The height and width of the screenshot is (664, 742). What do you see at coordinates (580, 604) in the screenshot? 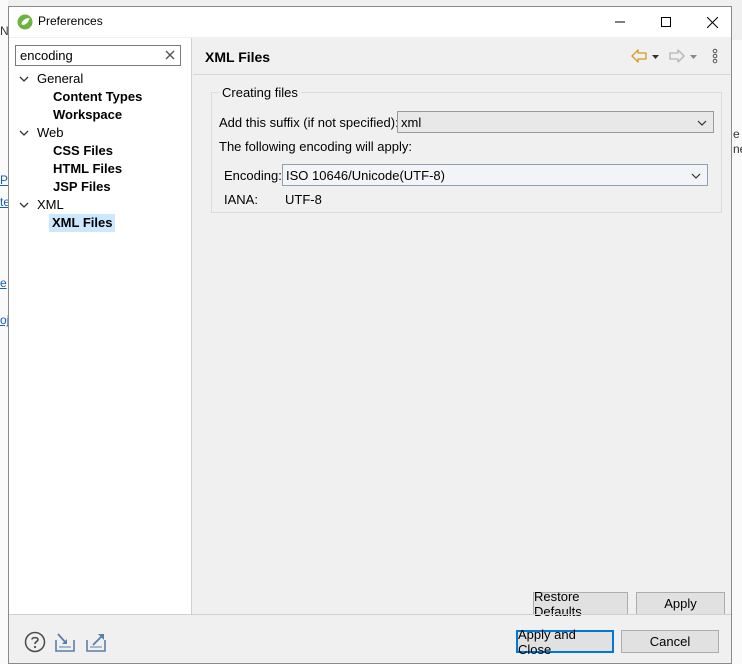
I see `restore-defaults-button: Restore Defaults` at bounding box center [580, 604].